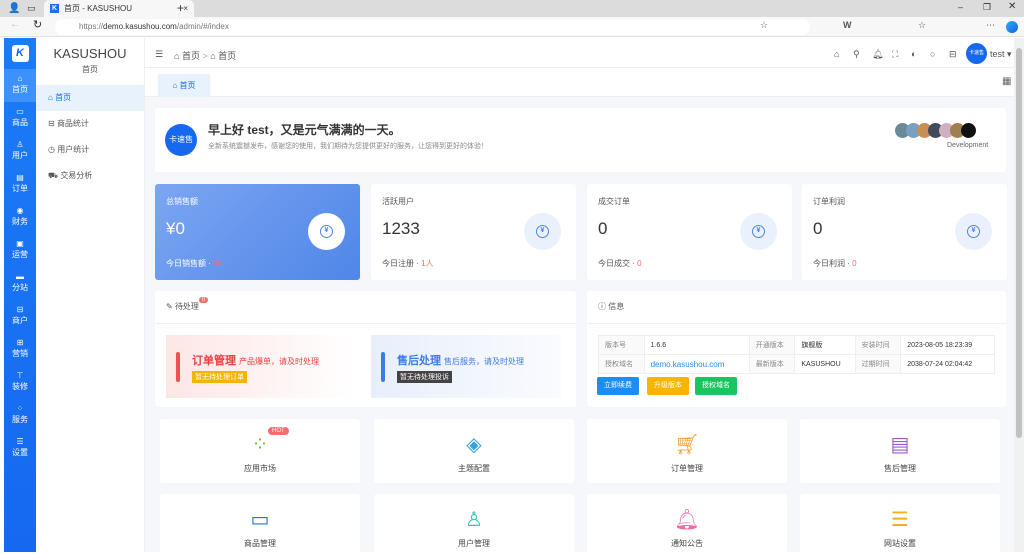 The width and height of the screenshot is (1024, 554). Describe the element at coordinates (20, 184) in the screenshot. I see `rail-item-order: ▤ 订单` at that location.